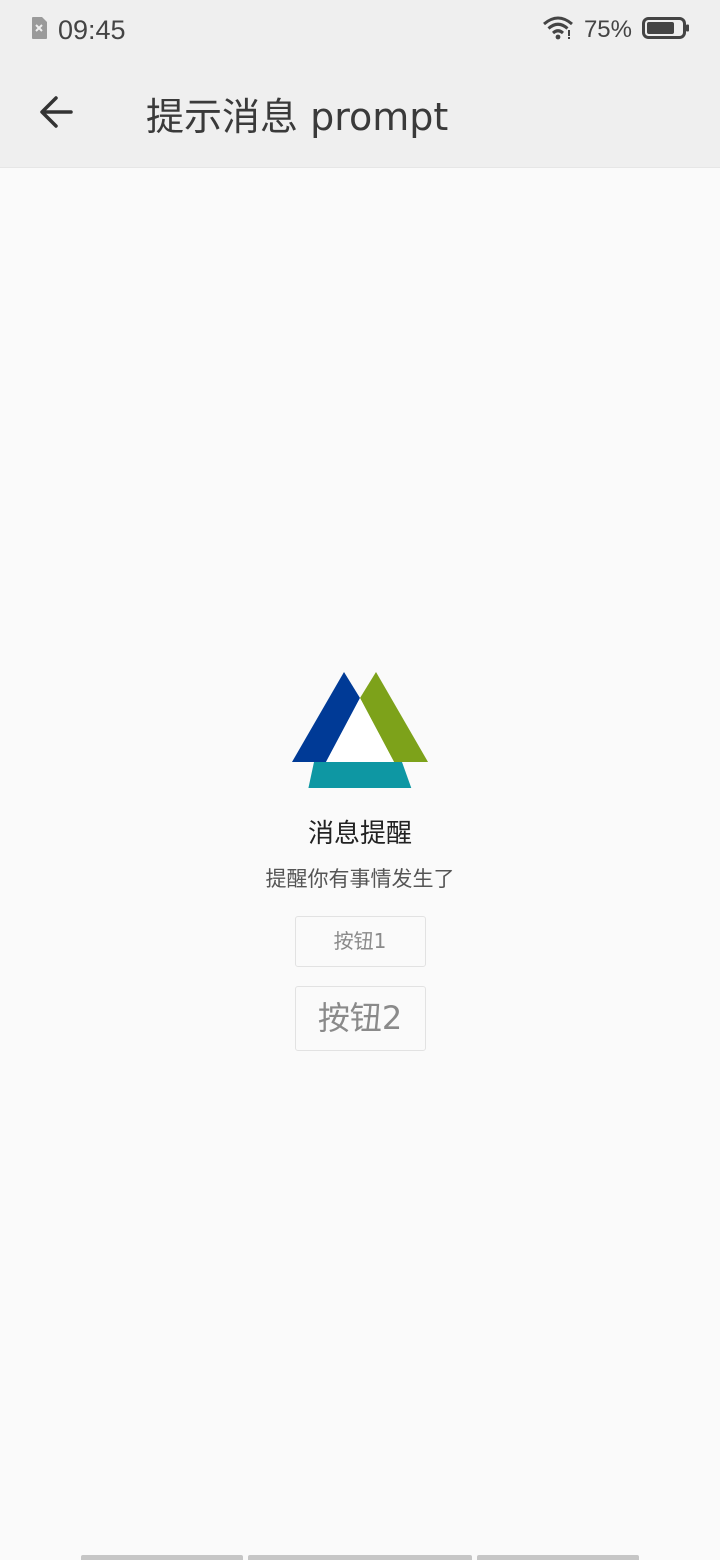 The width and height of the screenshot is (720, 1560). What do you see at coordinates (360, 941) in the screenshot?
I see `button-1: 按钮1` at bounding box center [360, 941].